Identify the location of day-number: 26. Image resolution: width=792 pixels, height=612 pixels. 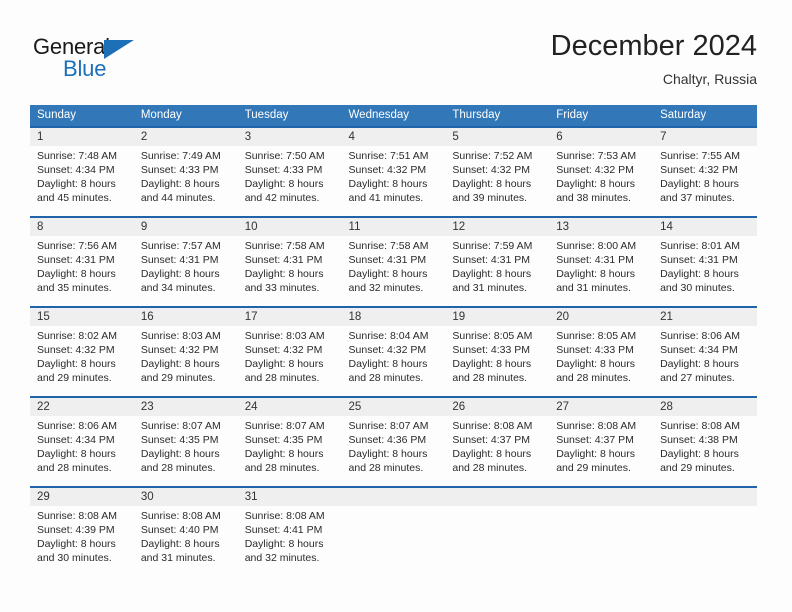
(497, 407).